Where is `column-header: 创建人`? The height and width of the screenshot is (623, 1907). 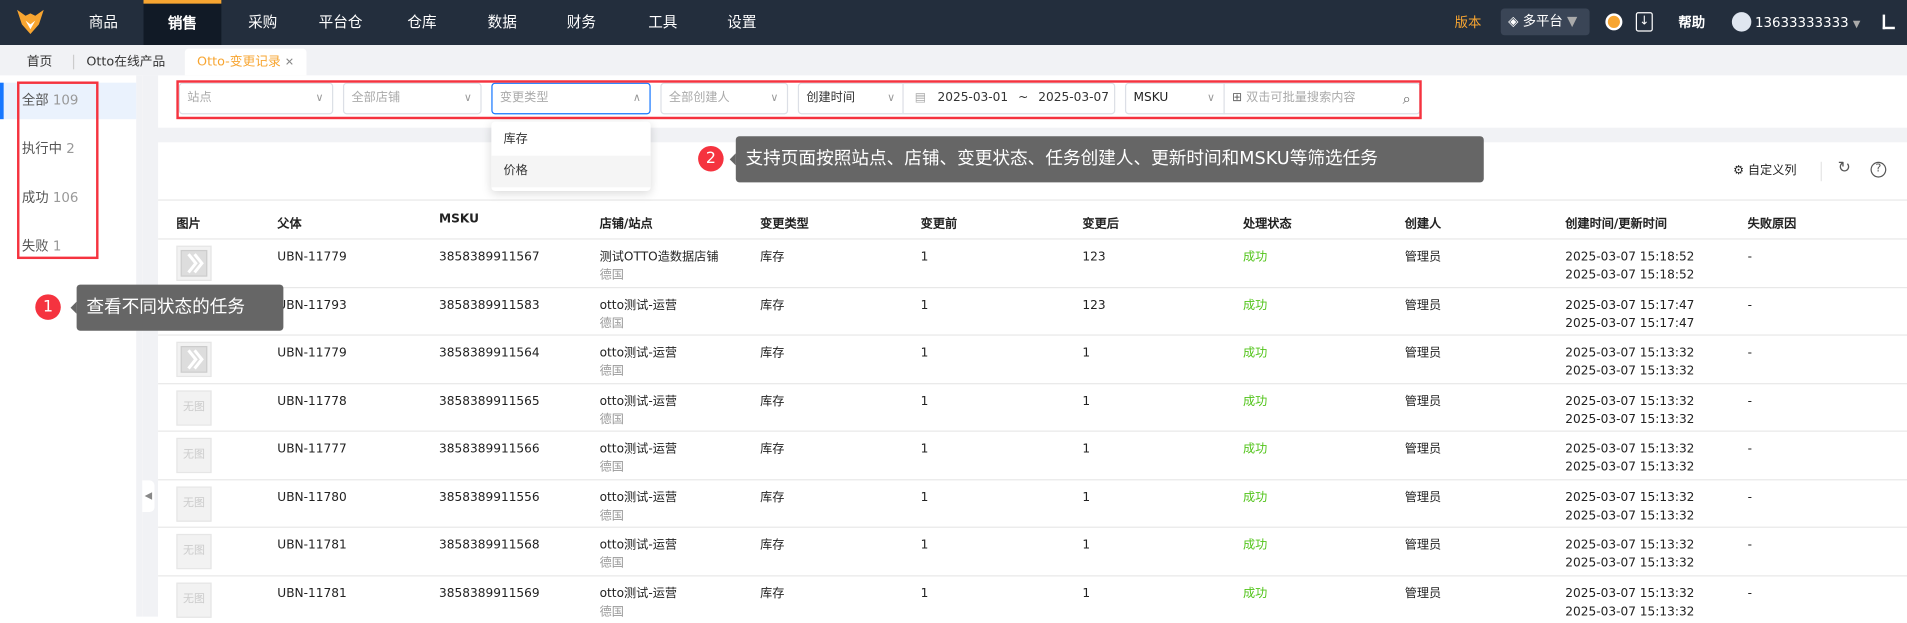
column-header: 创建人 is located at coordinates (1423, 224).